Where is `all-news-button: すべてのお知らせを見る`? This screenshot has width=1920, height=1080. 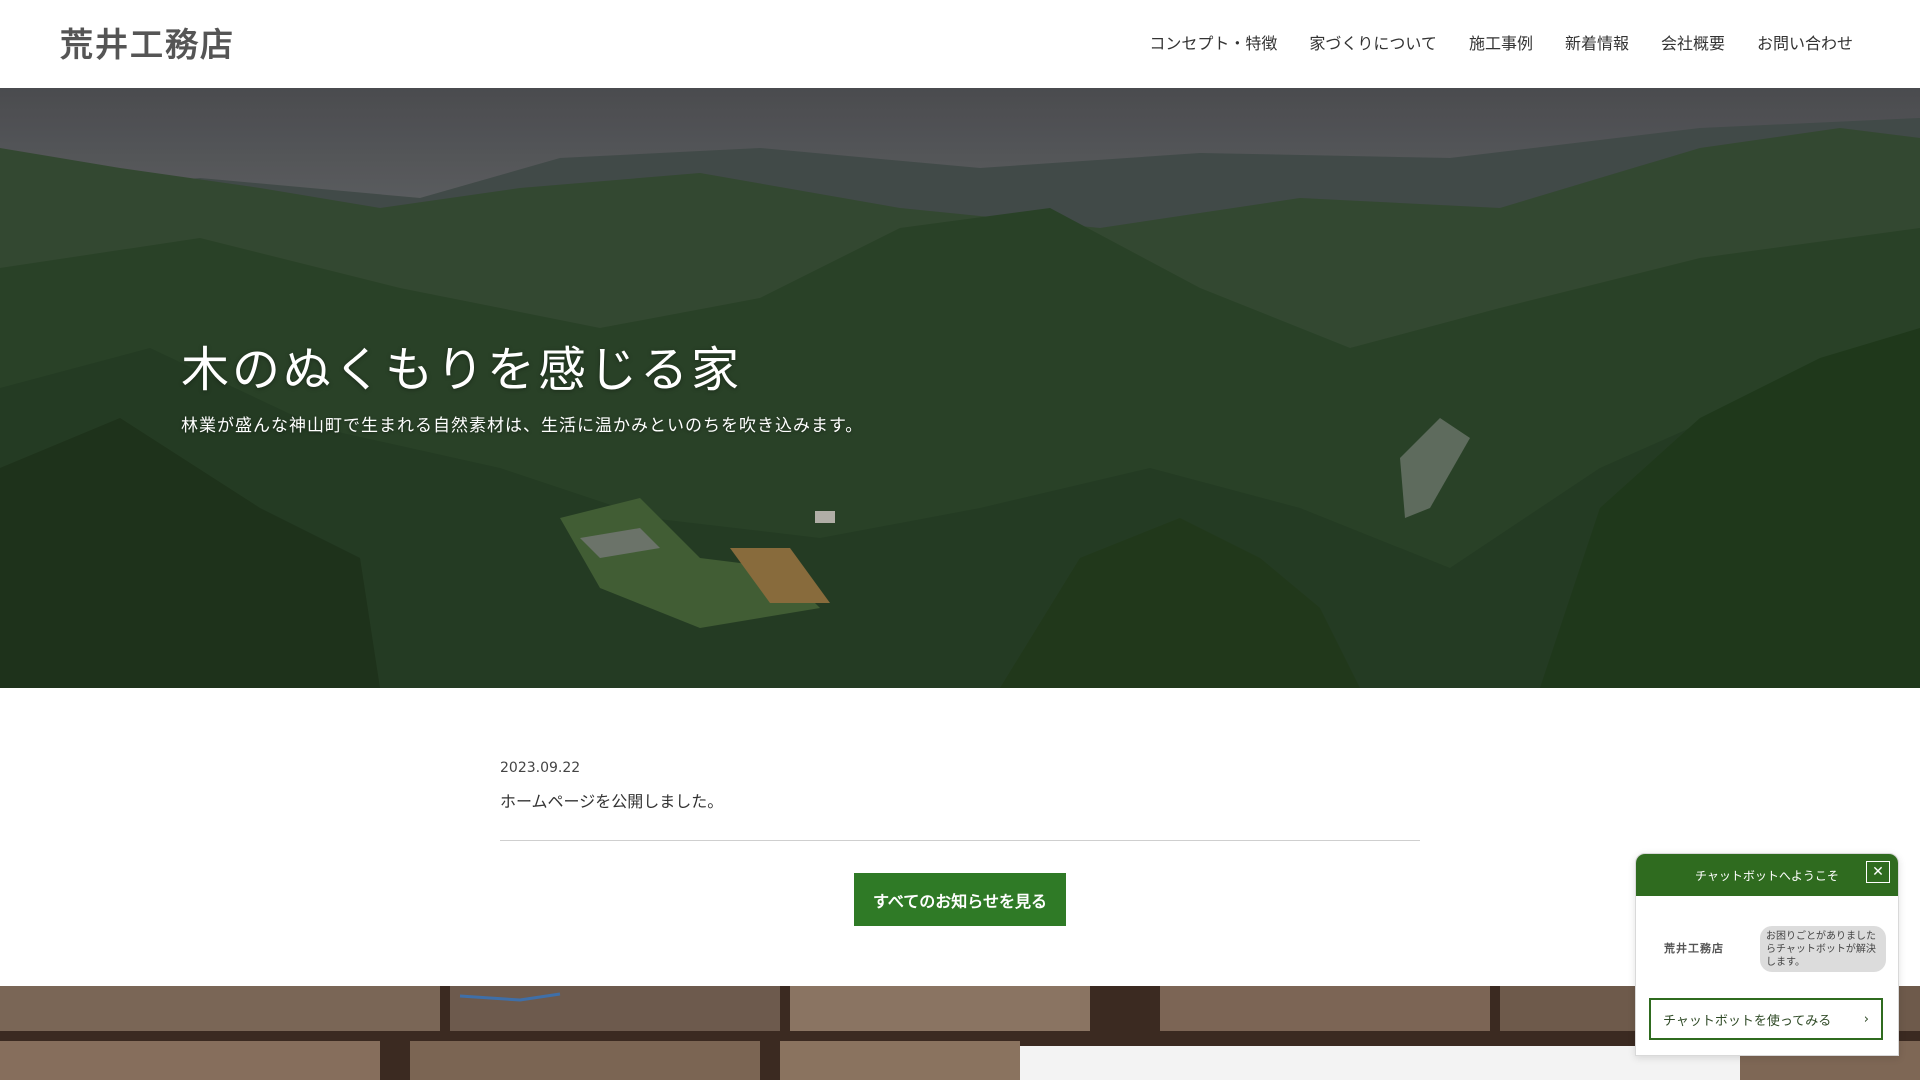 all-news-button: すべてのお知らせを見る is located at coordinates (960, 899).